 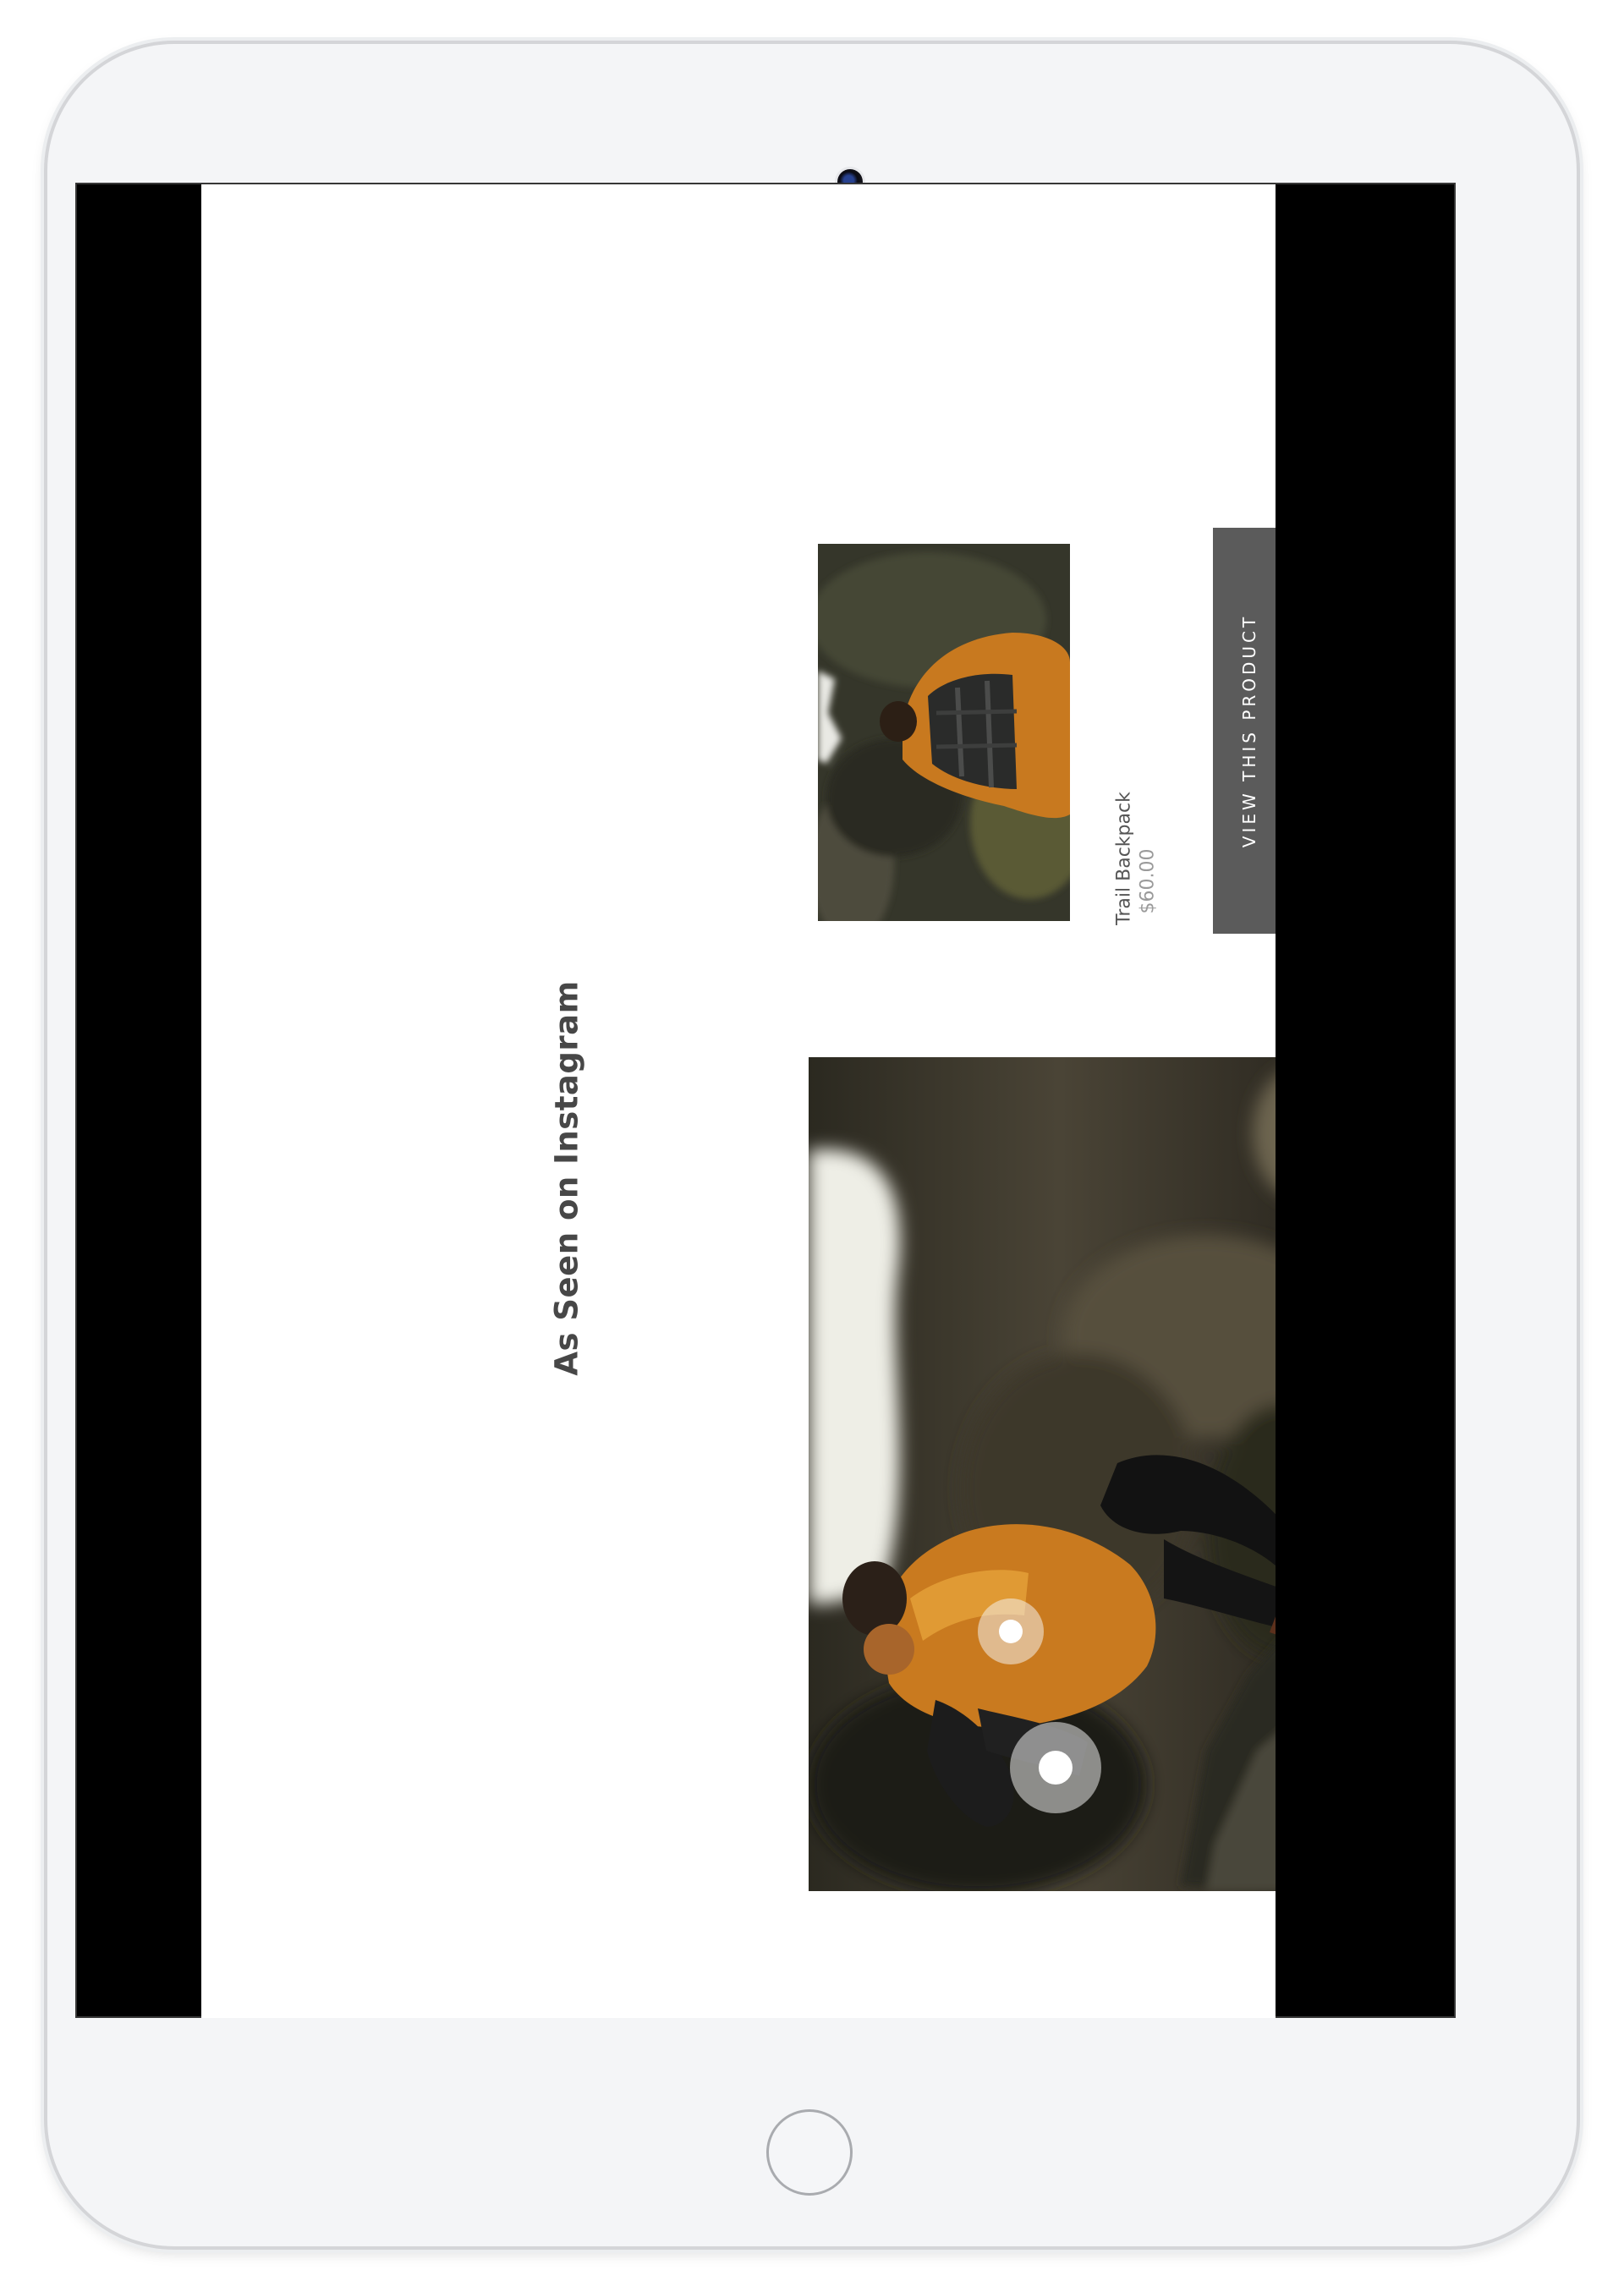 I want to click on product-name-text: Trail Backpack, so click(x=1125, y=858).